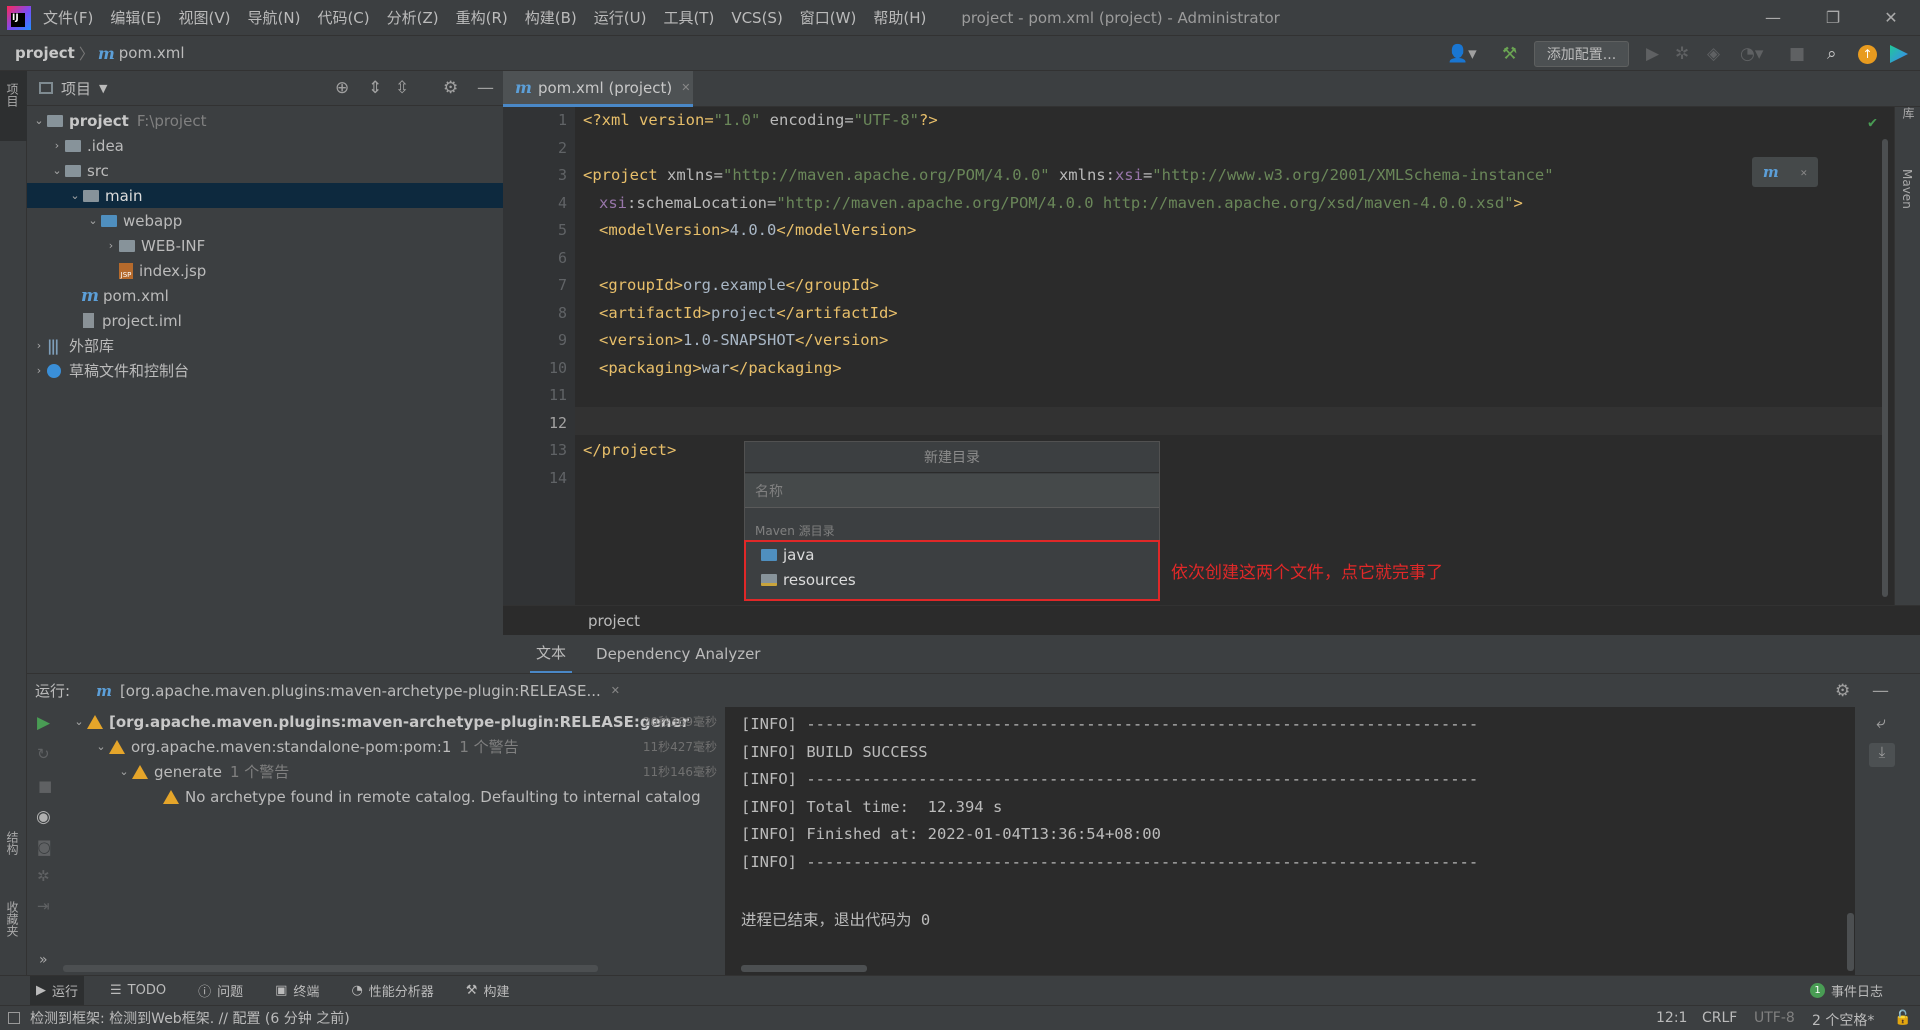 This screenshot has width=1920, height=1030. What do you see at coordinates (392, 991) in the screenshot?
I see `tool-profiler: ◔ 性能分析器` at bounding box center [392, 991].